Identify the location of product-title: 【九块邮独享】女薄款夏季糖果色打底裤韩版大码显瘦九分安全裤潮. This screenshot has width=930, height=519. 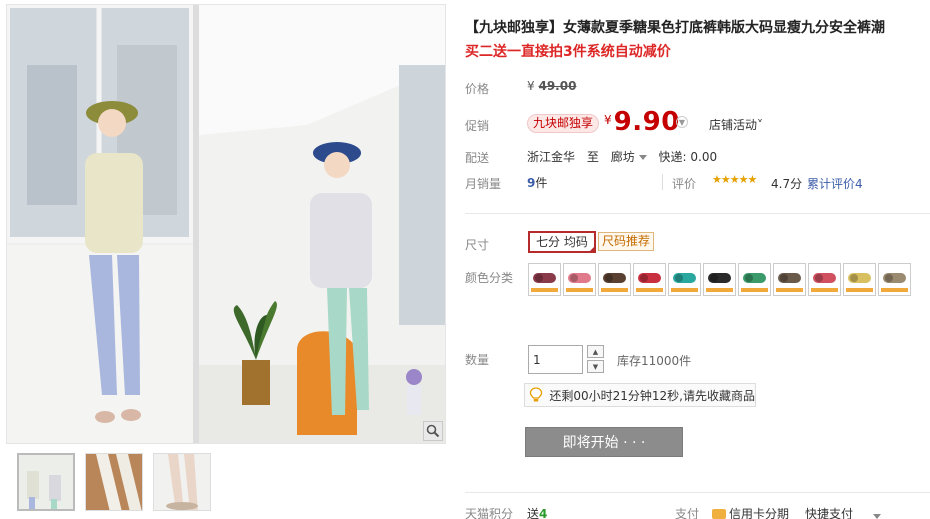
(675, 28).